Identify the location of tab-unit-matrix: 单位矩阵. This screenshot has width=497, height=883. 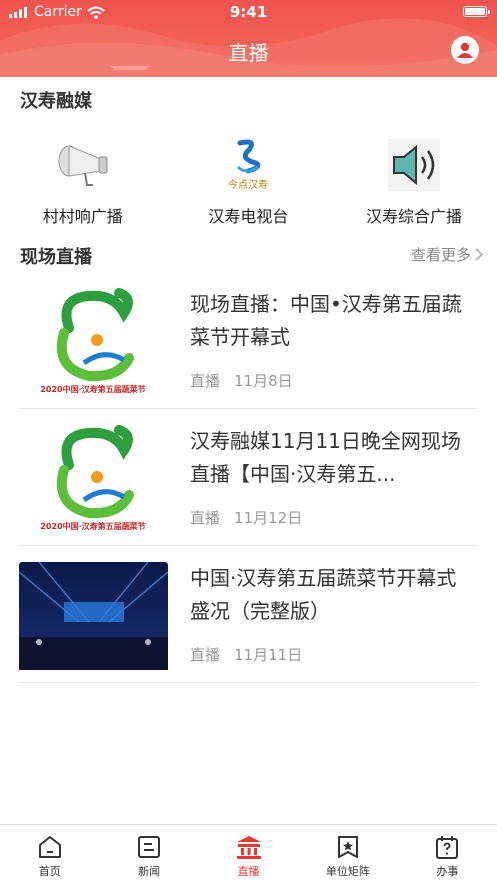
(347, 854).